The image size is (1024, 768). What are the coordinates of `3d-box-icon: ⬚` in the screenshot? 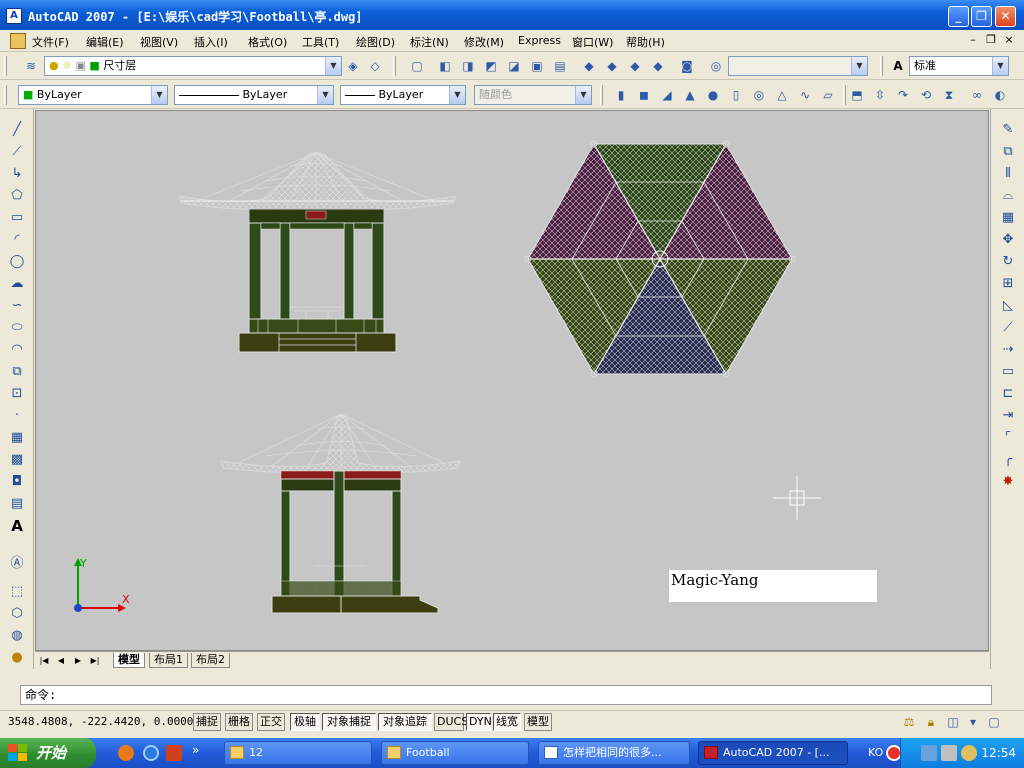 It's located at (17, 592).